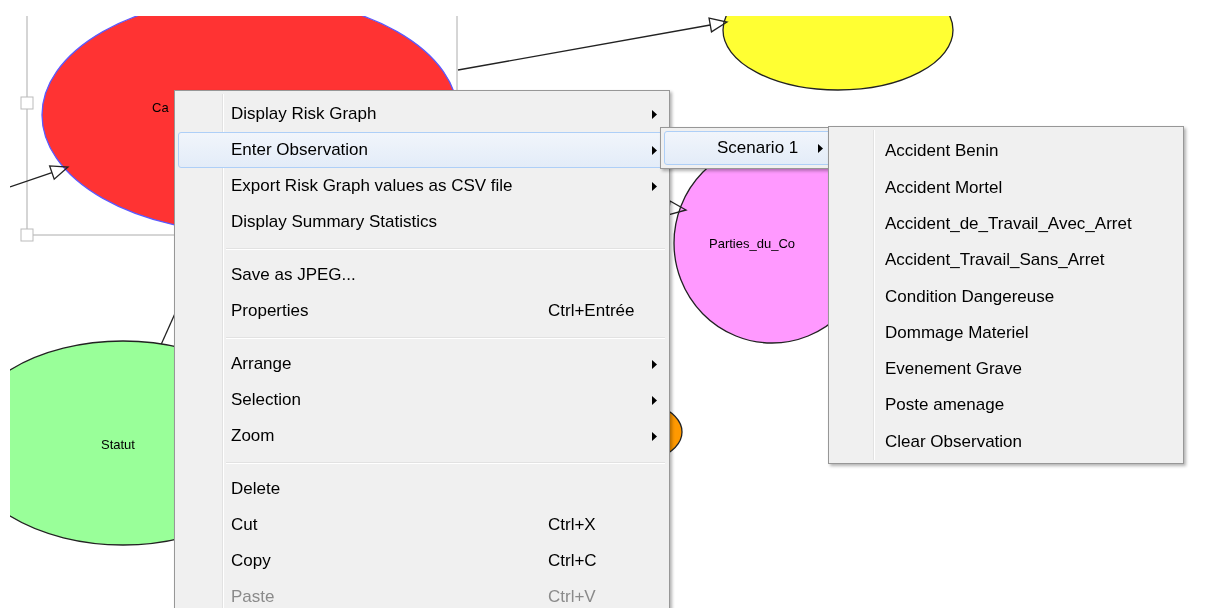 The width and height of the screenshot is (1206, 608). I want to click on node-label: Statut, so click(118, 444).